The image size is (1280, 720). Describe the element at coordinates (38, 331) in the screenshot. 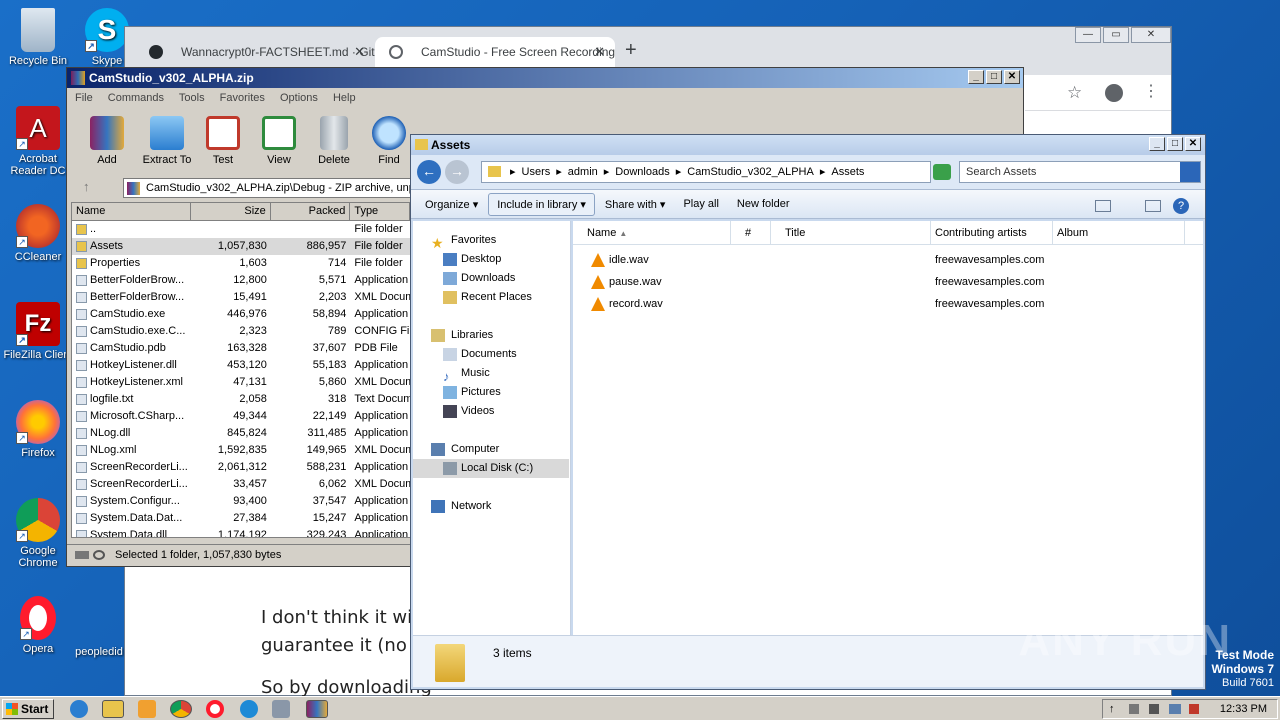

I see `desktop-icon-filezilla: Fz ↗ FileZilla Client` at that location.